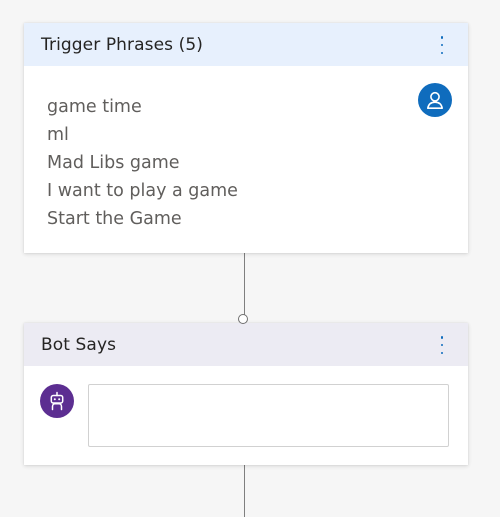  I want to click on card-title: Bot Says, so click(79, 344).